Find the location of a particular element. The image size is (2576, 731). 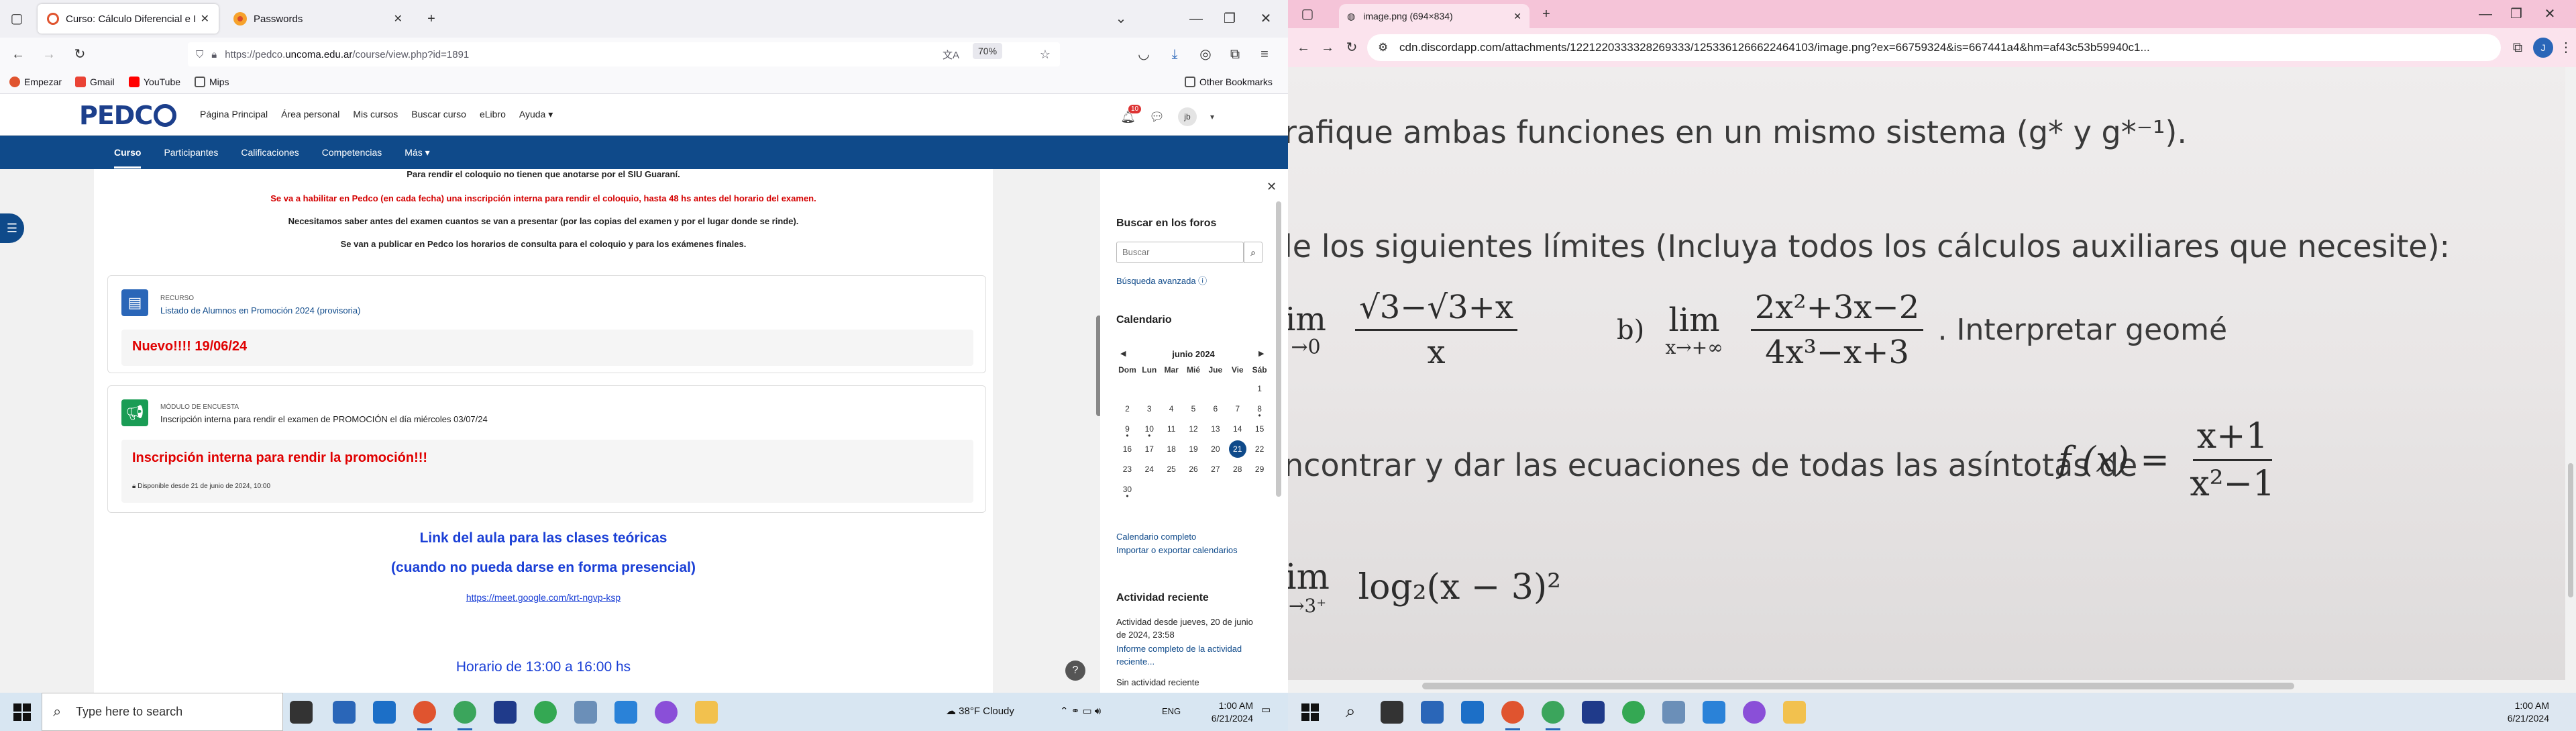

other-bookmarks: Other Bookmarks is located at coordinates (1229, 82).